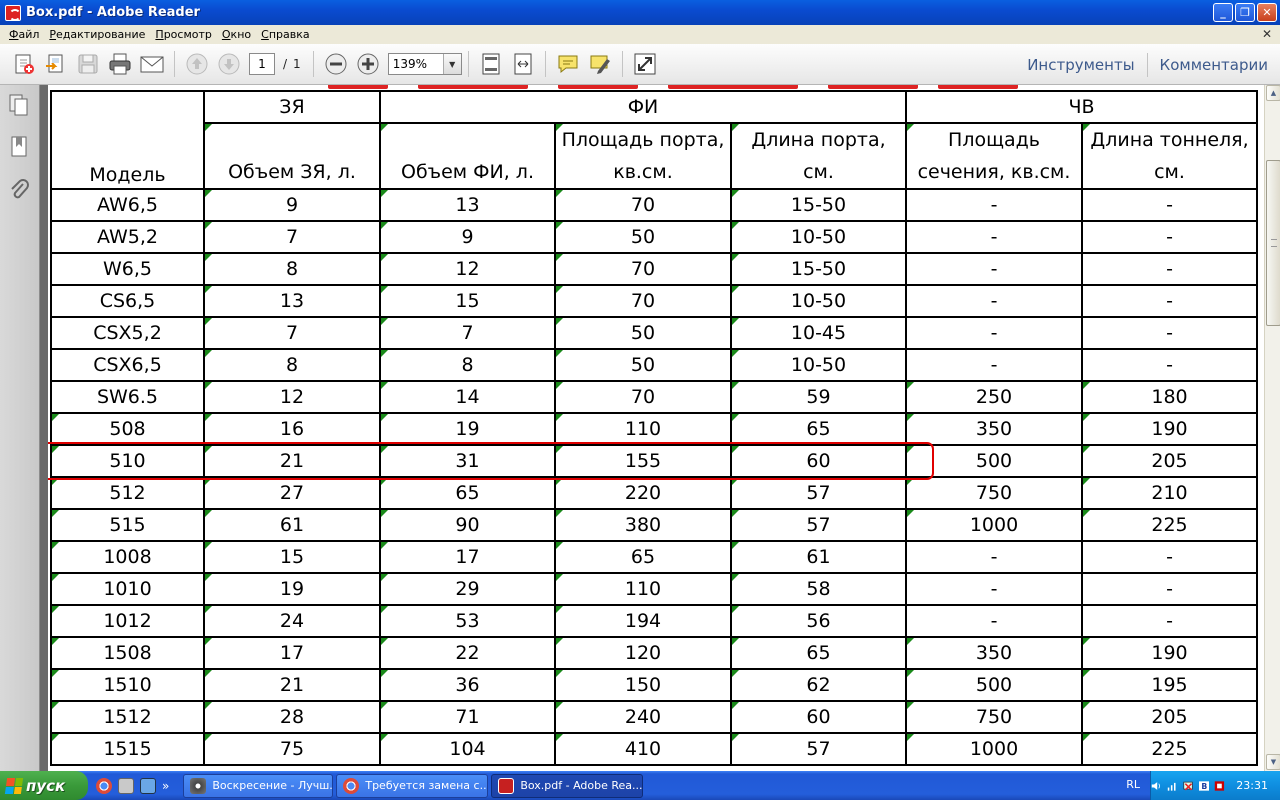  What do you see at coordinates (127, 269) in the screenshot?
I see `model-cell: W6,5` at bounding box center [127, 269].